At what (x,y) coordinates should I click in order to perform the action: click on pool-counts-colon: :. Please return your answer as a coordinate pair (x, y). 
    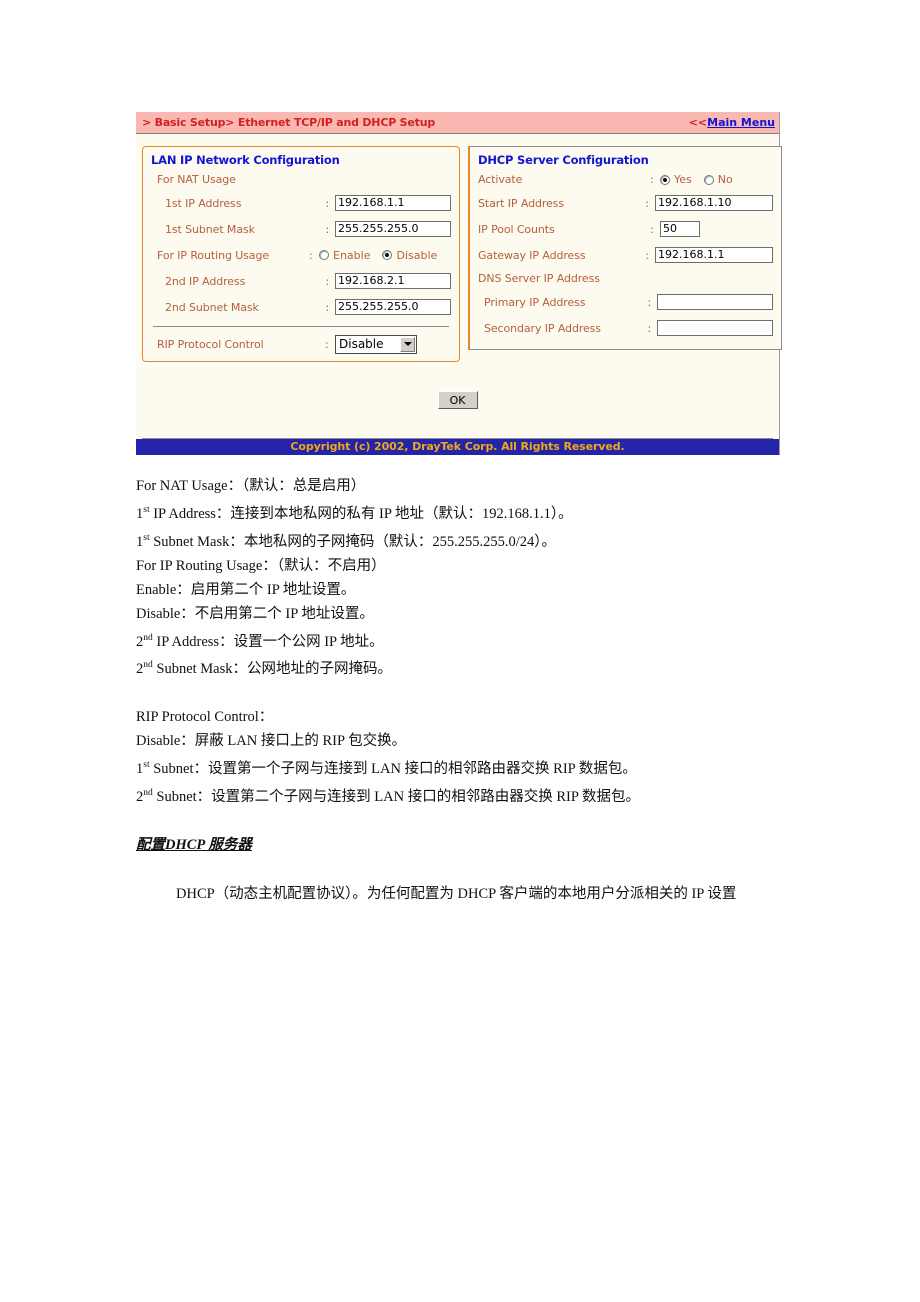
    Looking at the image, I should click on (652, 229).